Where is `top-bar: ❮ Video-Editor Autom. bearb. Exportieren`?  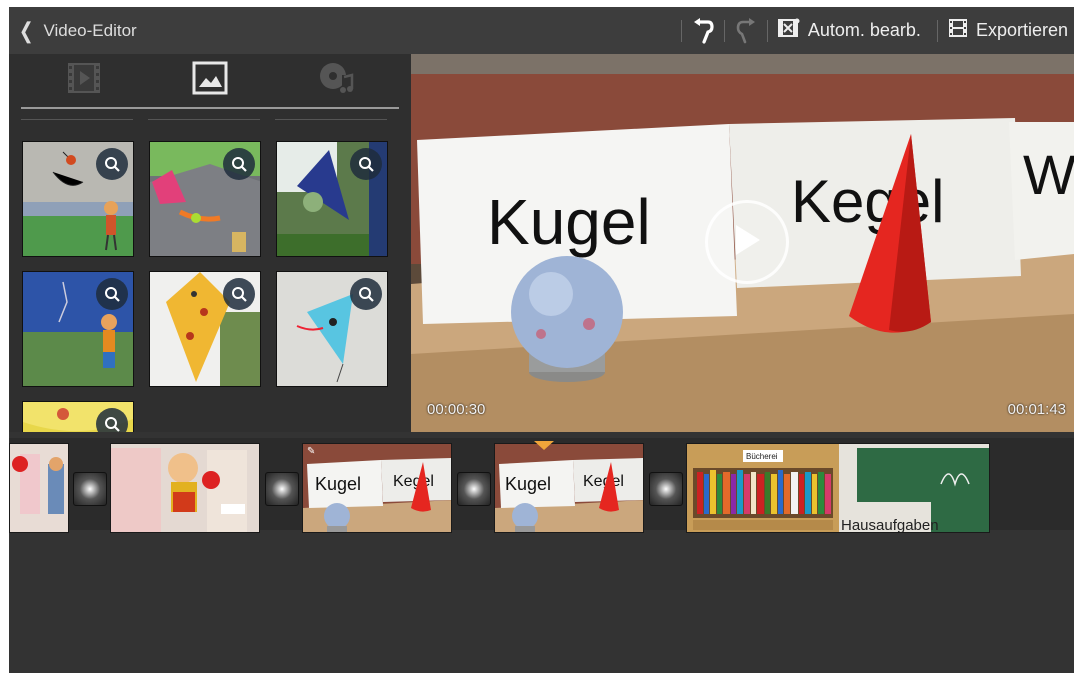
top-bar: ❮ Video-Editor Autom. bearb. Exportieren is located at coordinates (541, 30).